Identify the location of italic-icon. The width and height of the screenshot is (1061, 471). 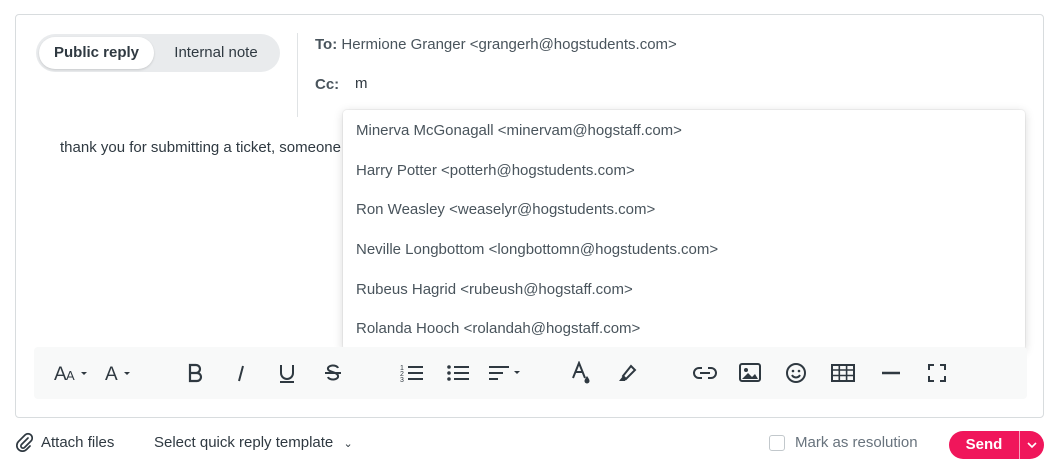
(241, 373).